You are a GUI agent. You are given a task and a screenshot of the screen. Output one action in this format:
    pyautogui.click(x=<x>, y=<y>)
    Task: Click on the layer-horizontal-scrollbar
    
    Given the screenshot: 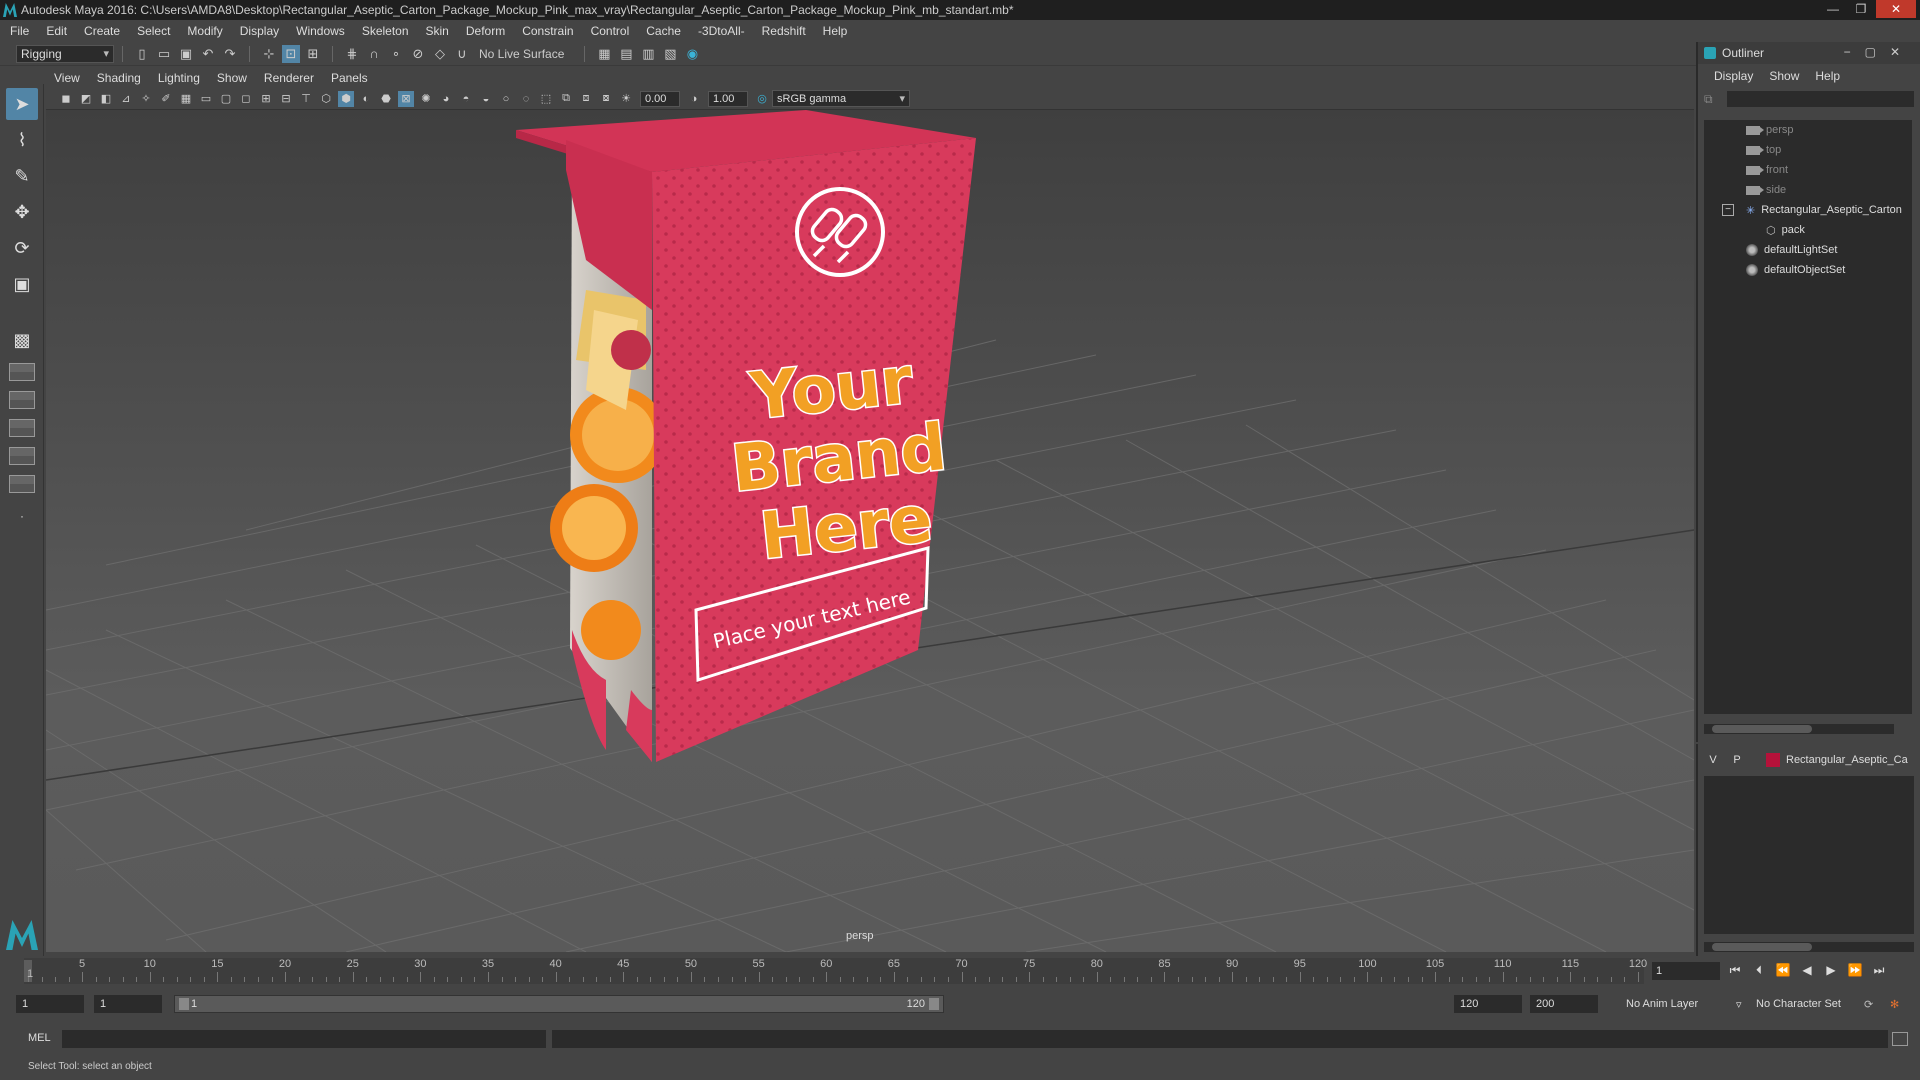 What is the action you would take?
    pyautogui.click(x=1809, y=947)
    